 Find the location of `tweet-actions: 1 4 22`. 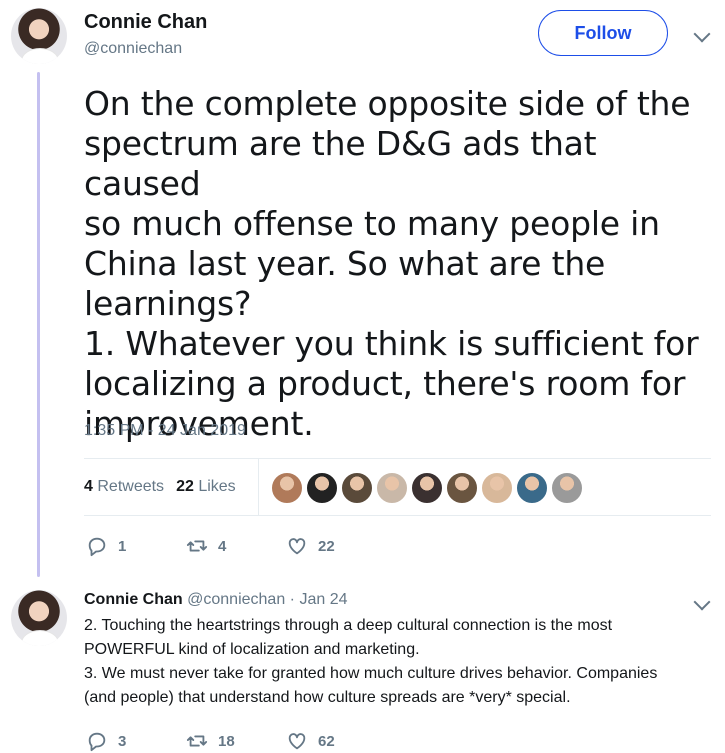

tweet-actions: 1 4 22 is located at coordinates (236, 546).